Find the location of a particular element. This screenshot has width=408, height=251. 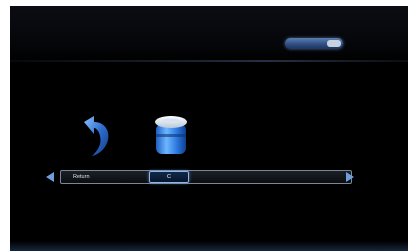

selector-value: C is located at coordinates (169, 177).